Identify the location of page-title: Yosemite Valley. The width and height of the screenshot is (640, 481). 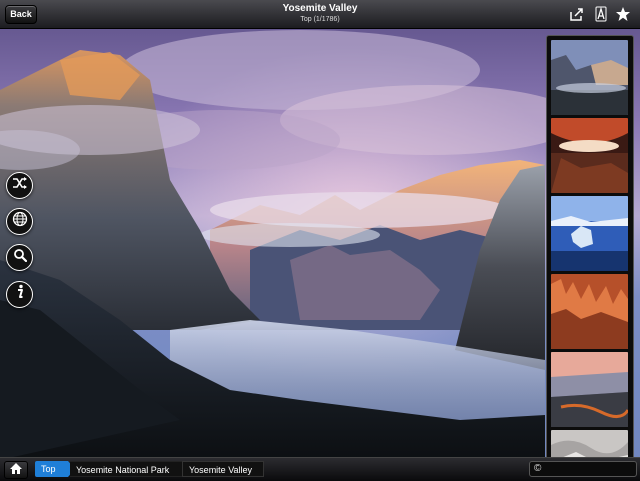
(320, 8).